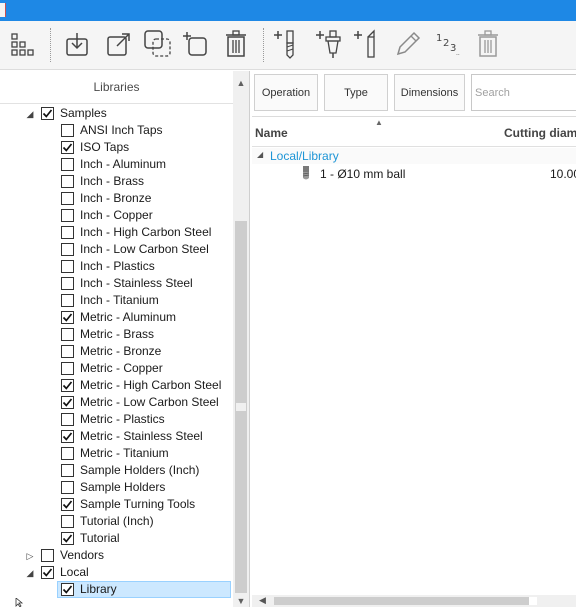  I want to click on new-tool-icon, so click(287, 44).